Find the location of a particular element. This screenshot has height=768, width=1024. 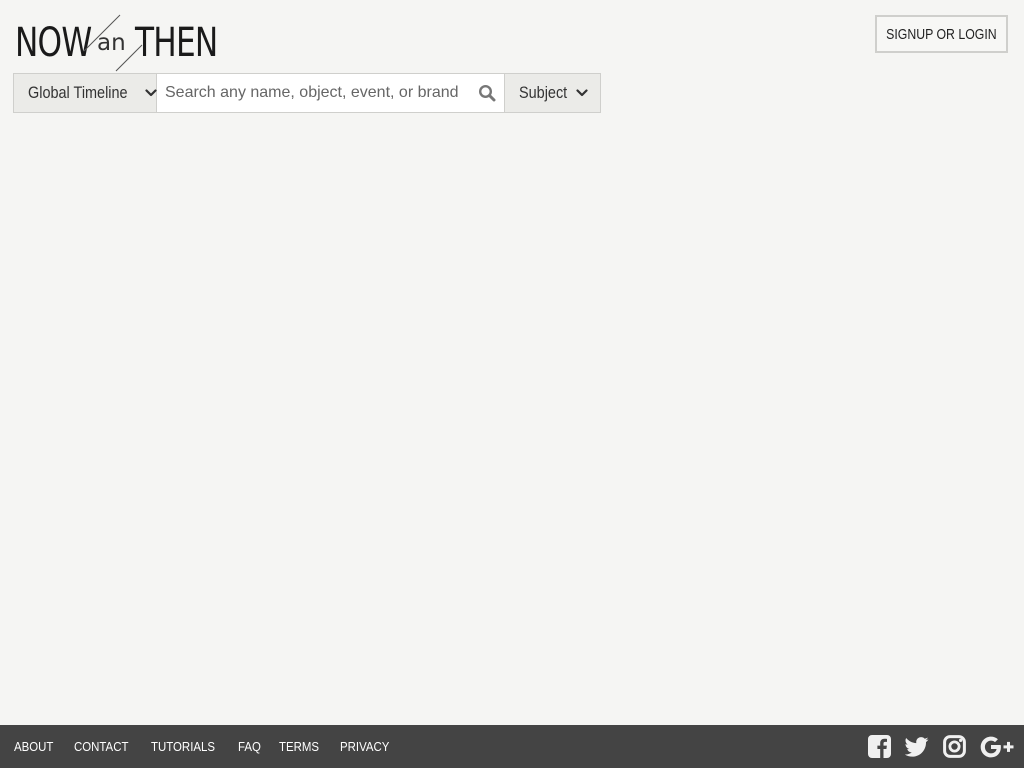

twitter-icon is located at coordinates (917, 746).